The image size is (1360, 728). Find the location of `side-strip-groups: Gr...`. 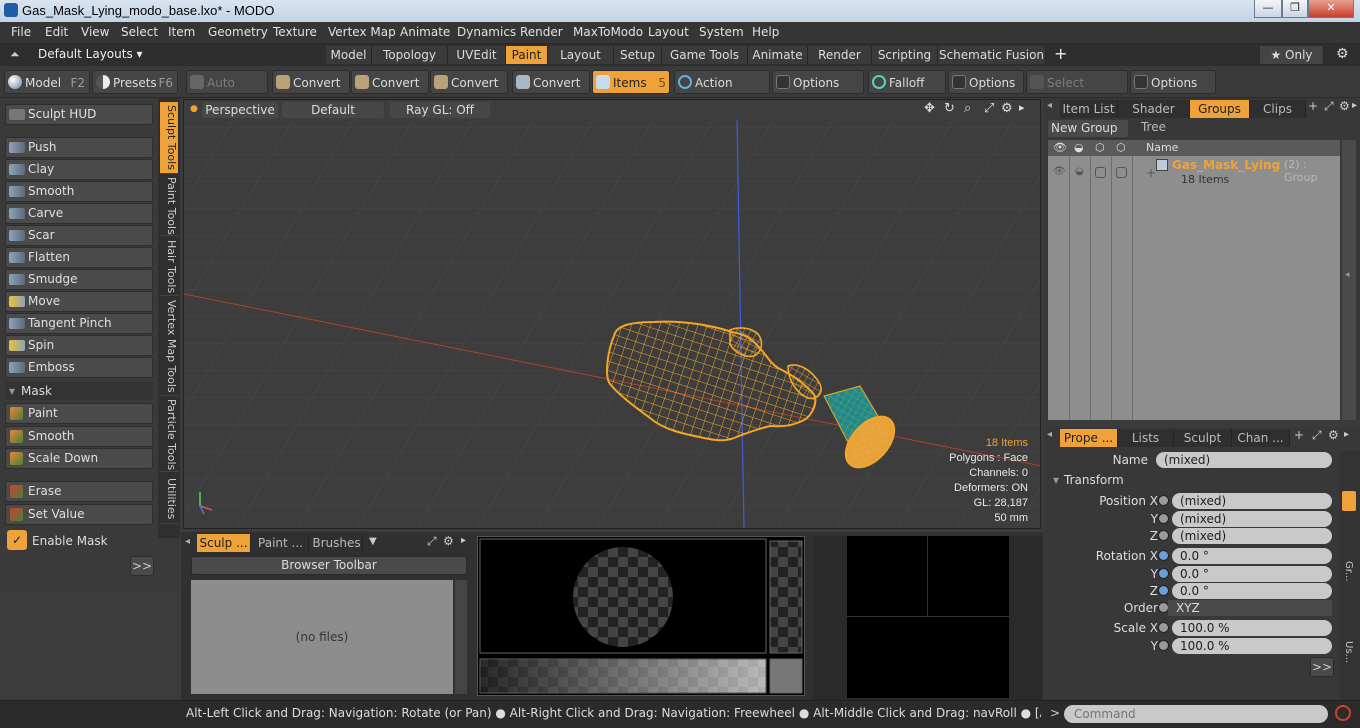

side-strip-groups: Gr... is located at coordinates (1348, 571).